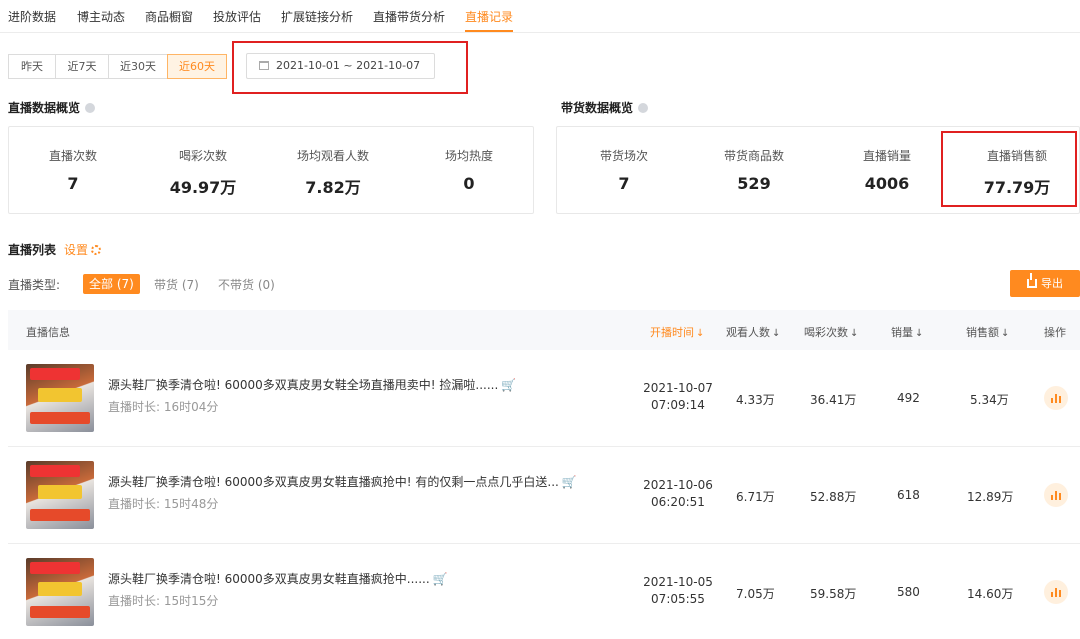 The width and height of the screenshot is (1080, 639). Describe the element at coordinates (886, 156) in the screenshot. I see `stat-label: 直播销量` at that location.